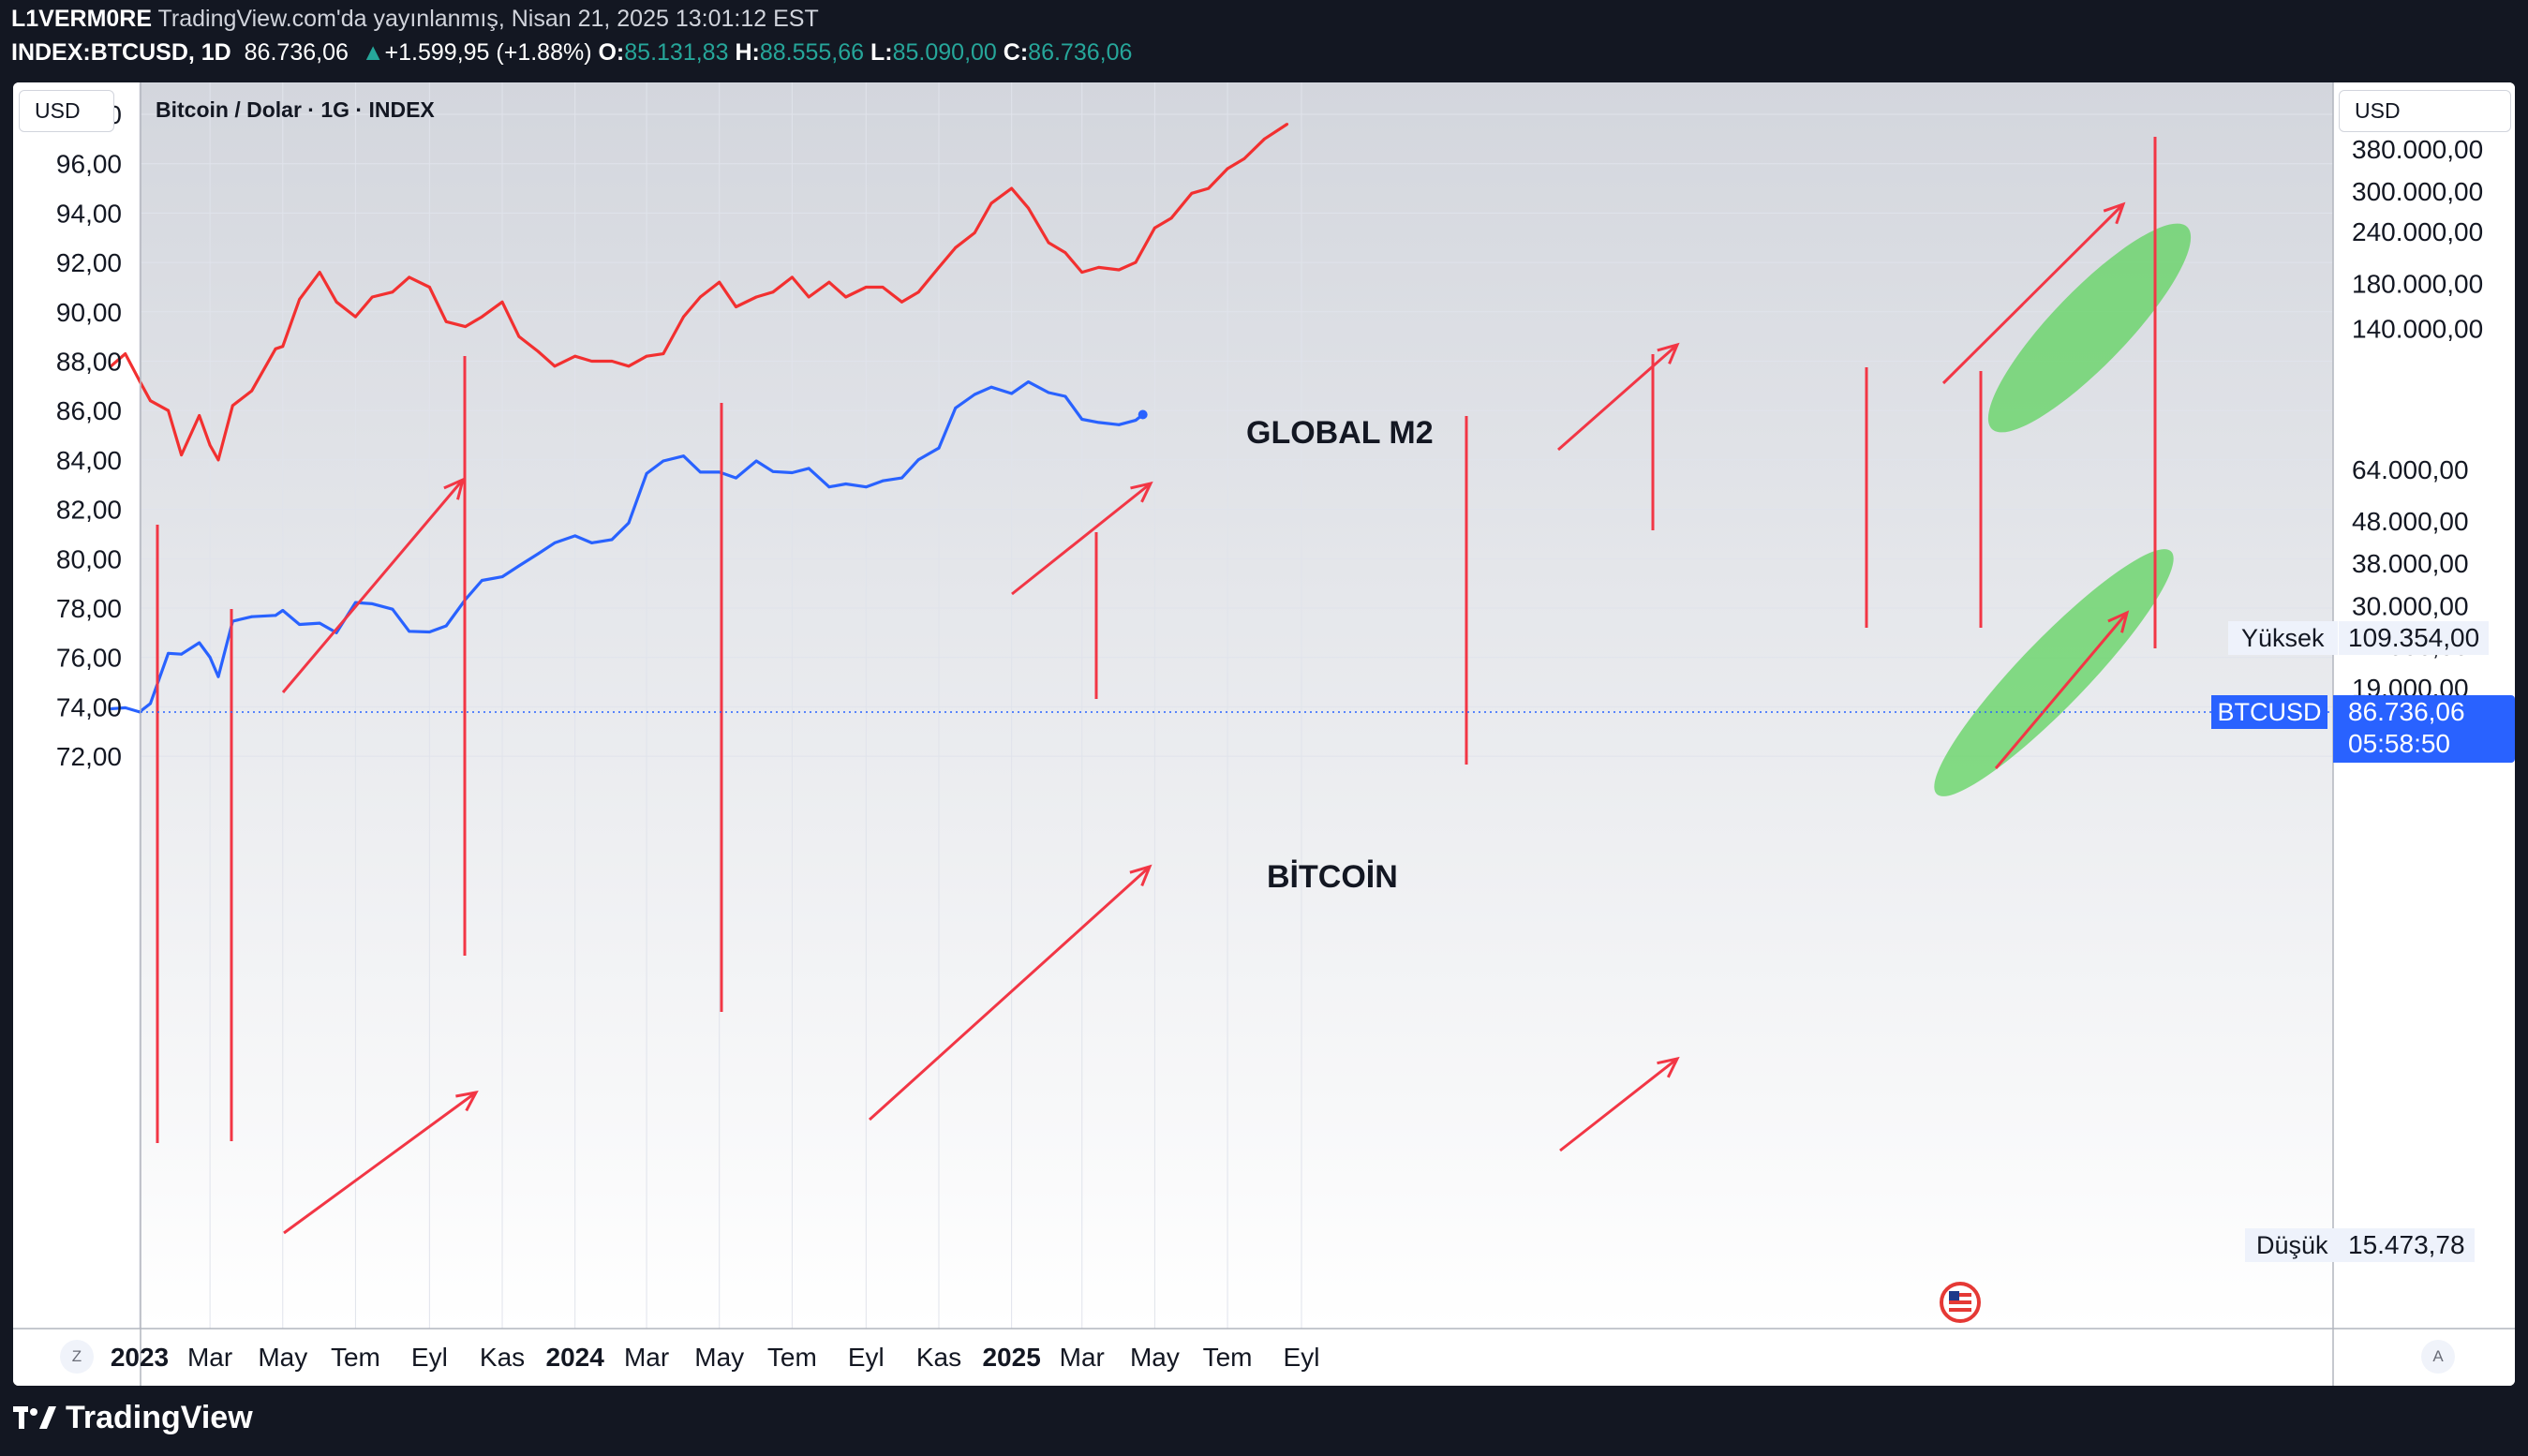  I want to click on left-tick-label: 74,00, so click(89, 706).